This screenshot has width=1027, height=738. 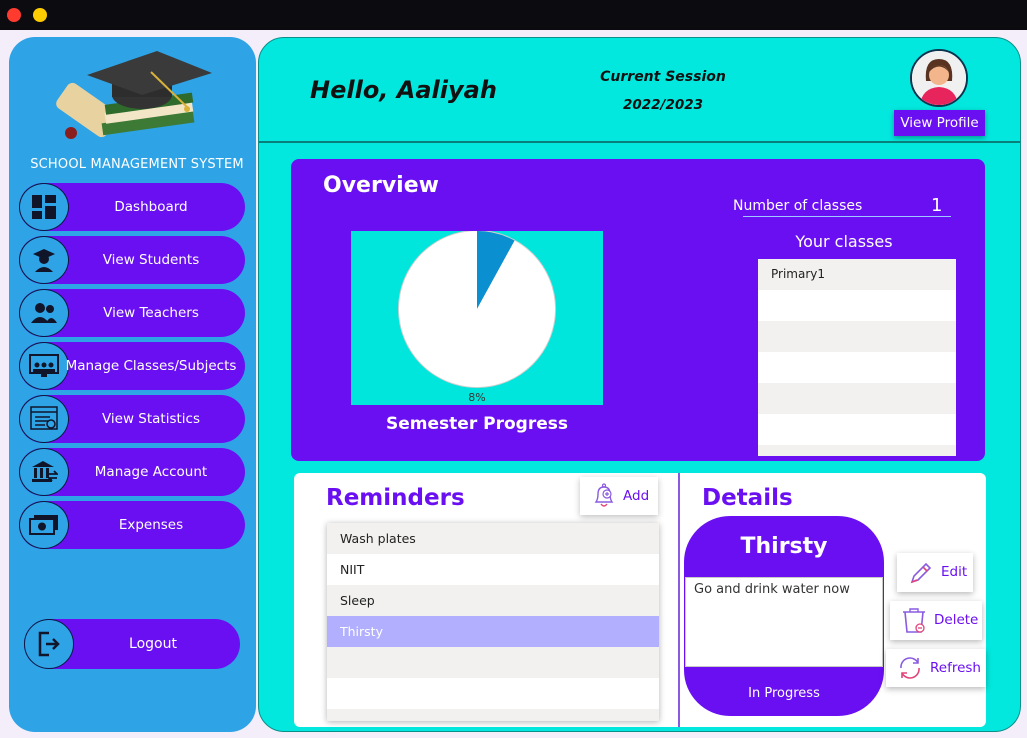 What do you see at coordinates (798, 206) in the screenshot?
I see `number-of-classes-label: Number of classes` at bounding box center [798, 206].